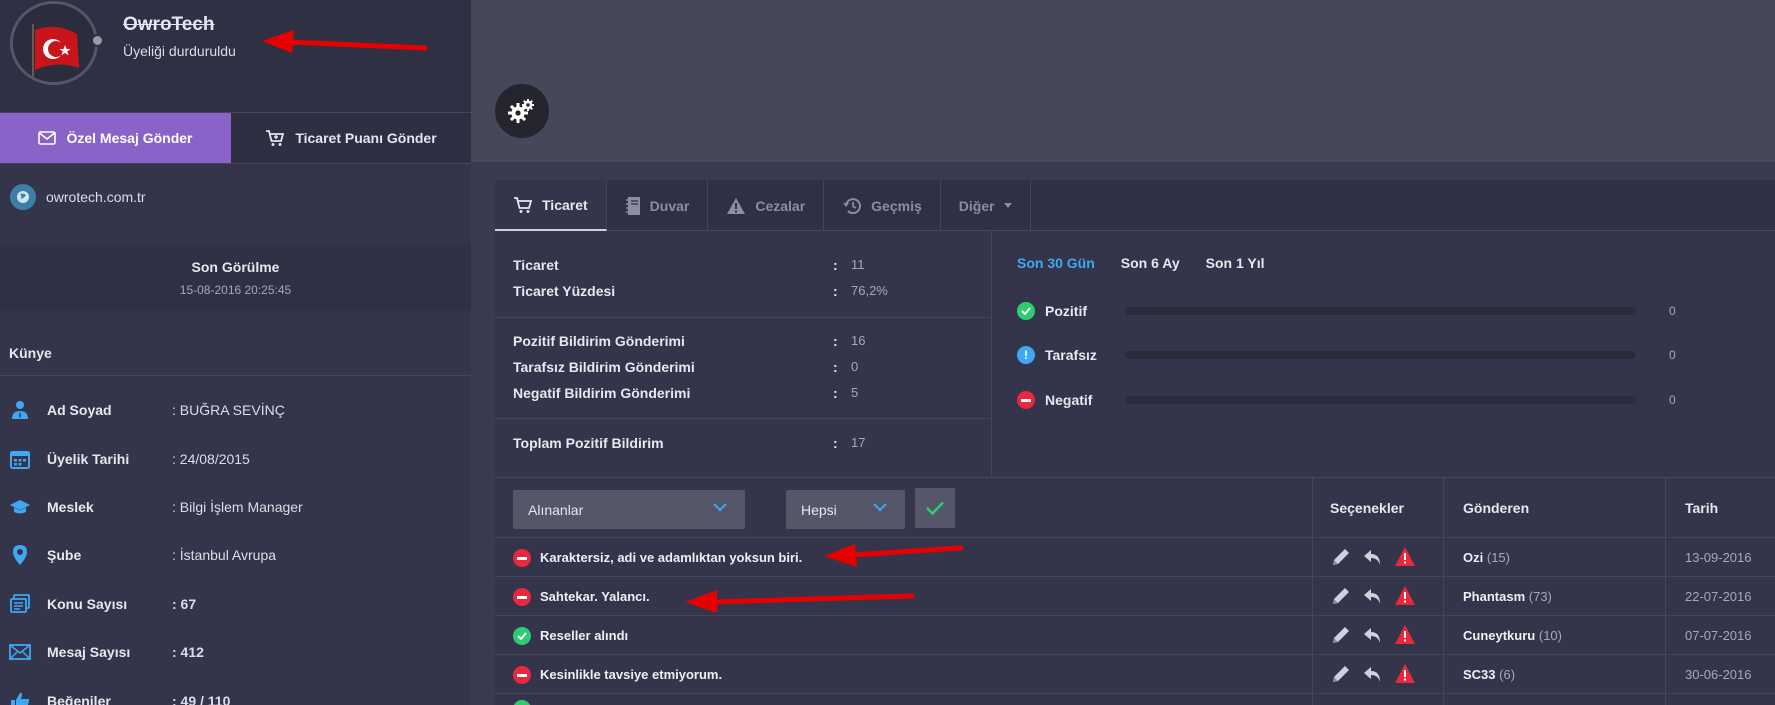 Image resolution: width=1775 pixels, height=705 pixels. I want to click on direction-select-value: Alınanlar, so click(556, 509).